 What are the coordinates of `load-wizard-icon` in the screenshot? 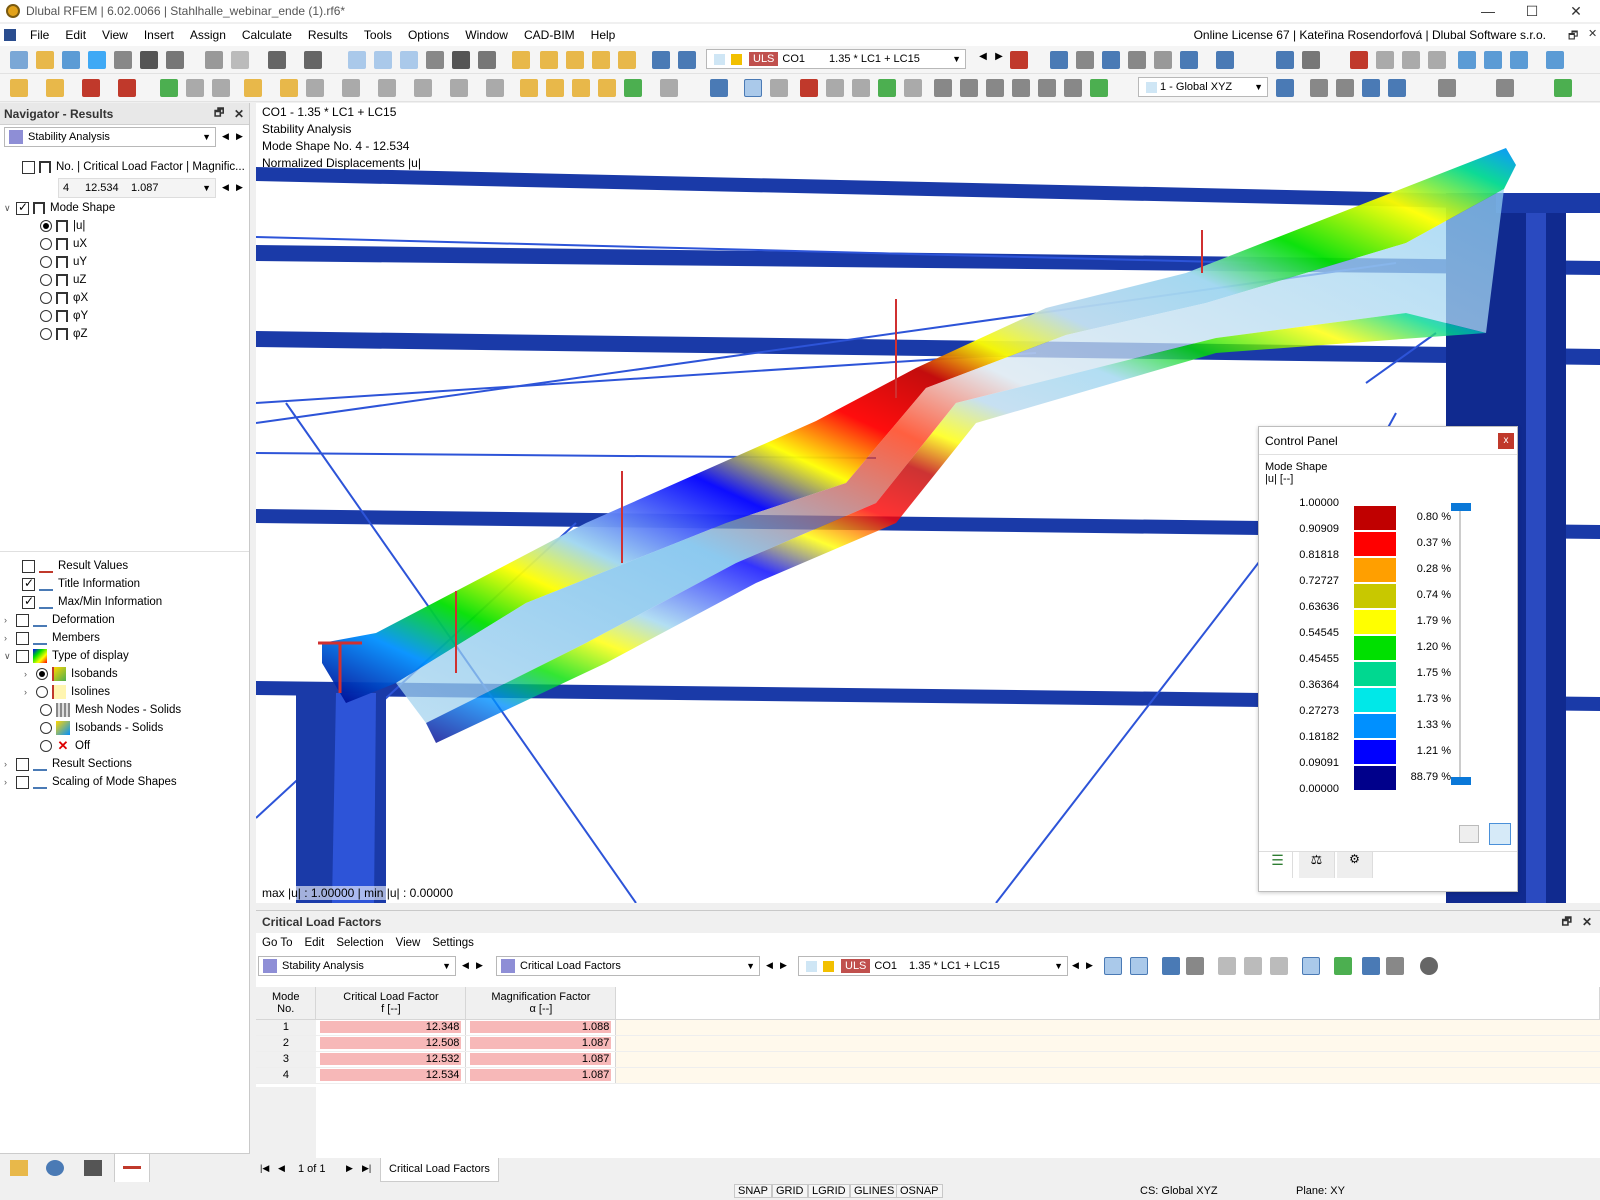 It's located at (661, 60).